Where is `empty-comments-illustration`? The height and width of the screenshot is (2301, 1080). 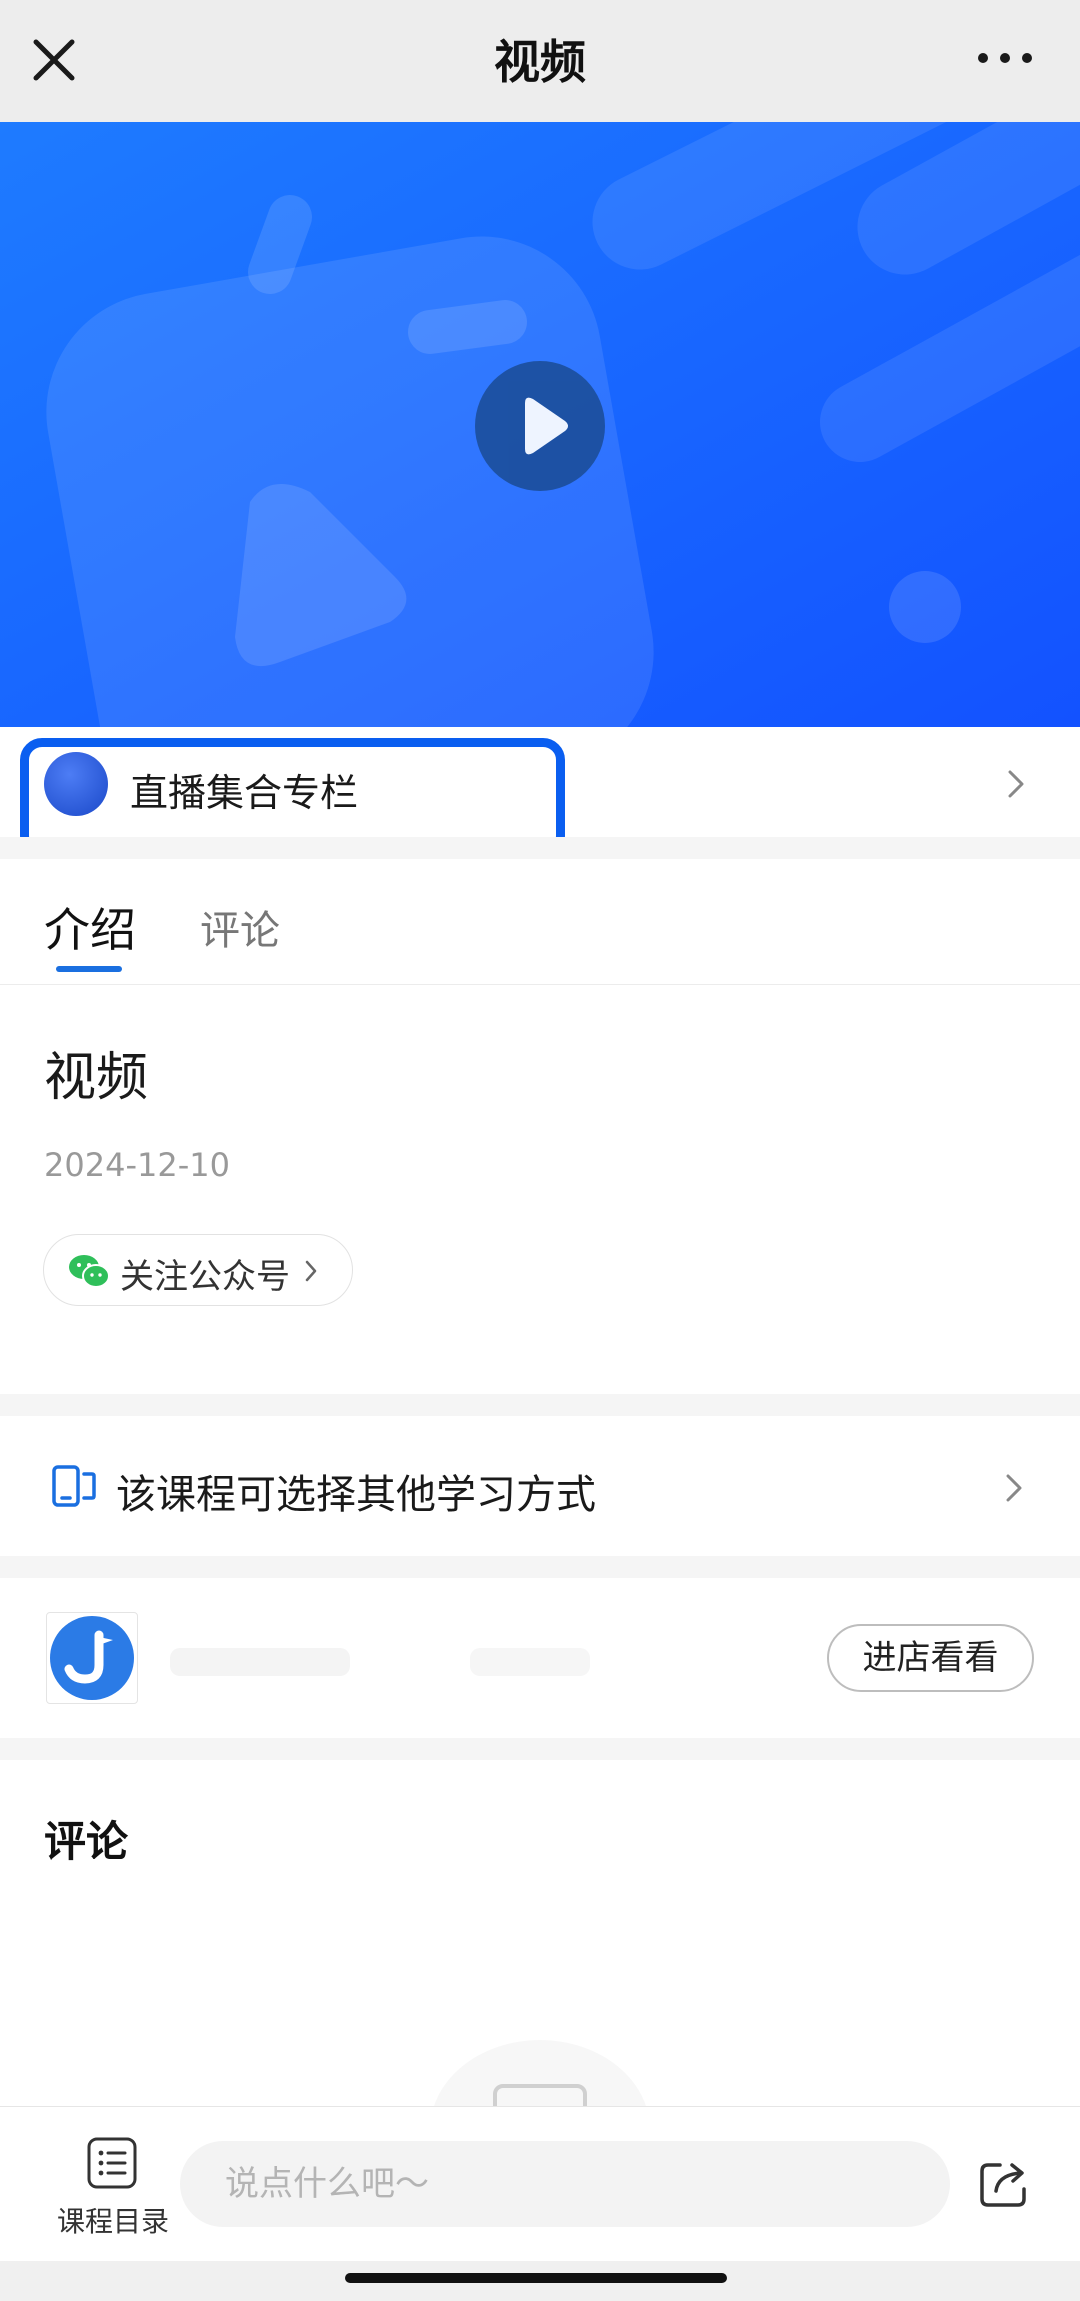 empty-comments-illustration is located at coordinates (540, 2075).